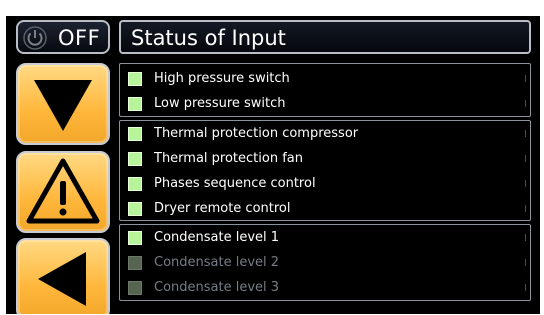  I want to click on list-item: Condensate level 3, so click(325, 287).